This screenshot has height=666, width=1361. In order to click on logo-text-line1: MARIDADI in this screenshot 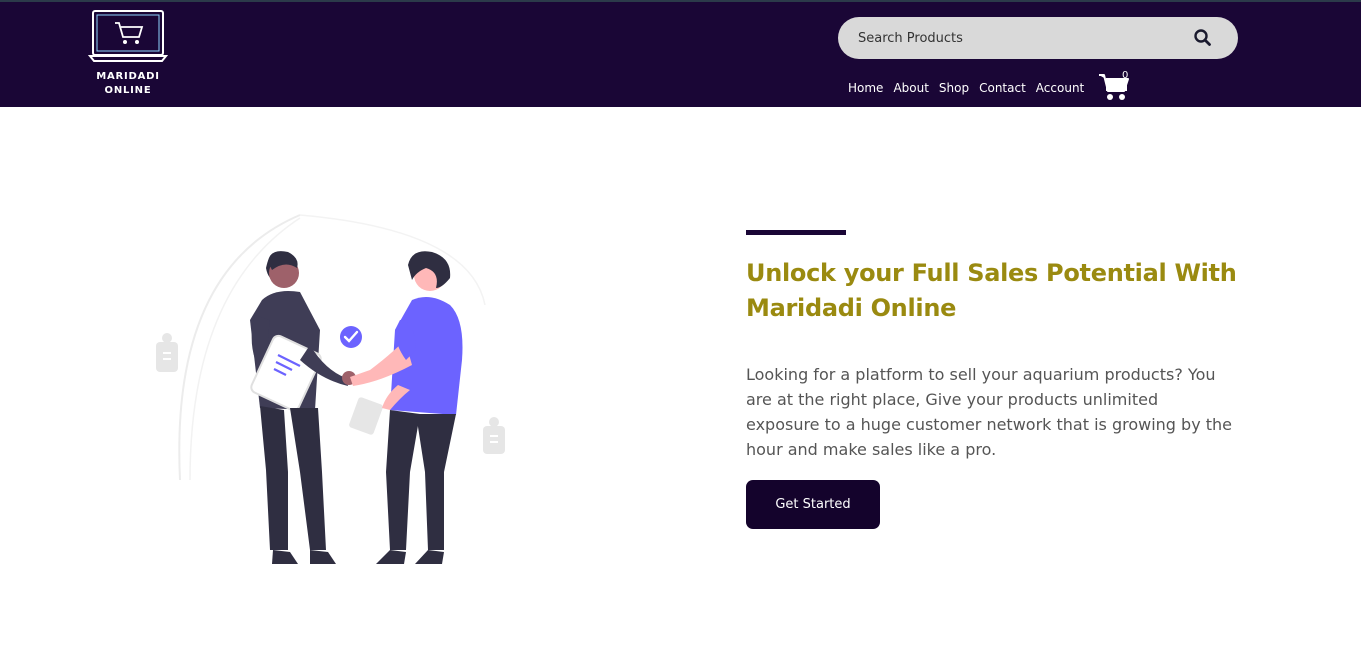, I will do `click(128, 76)`.